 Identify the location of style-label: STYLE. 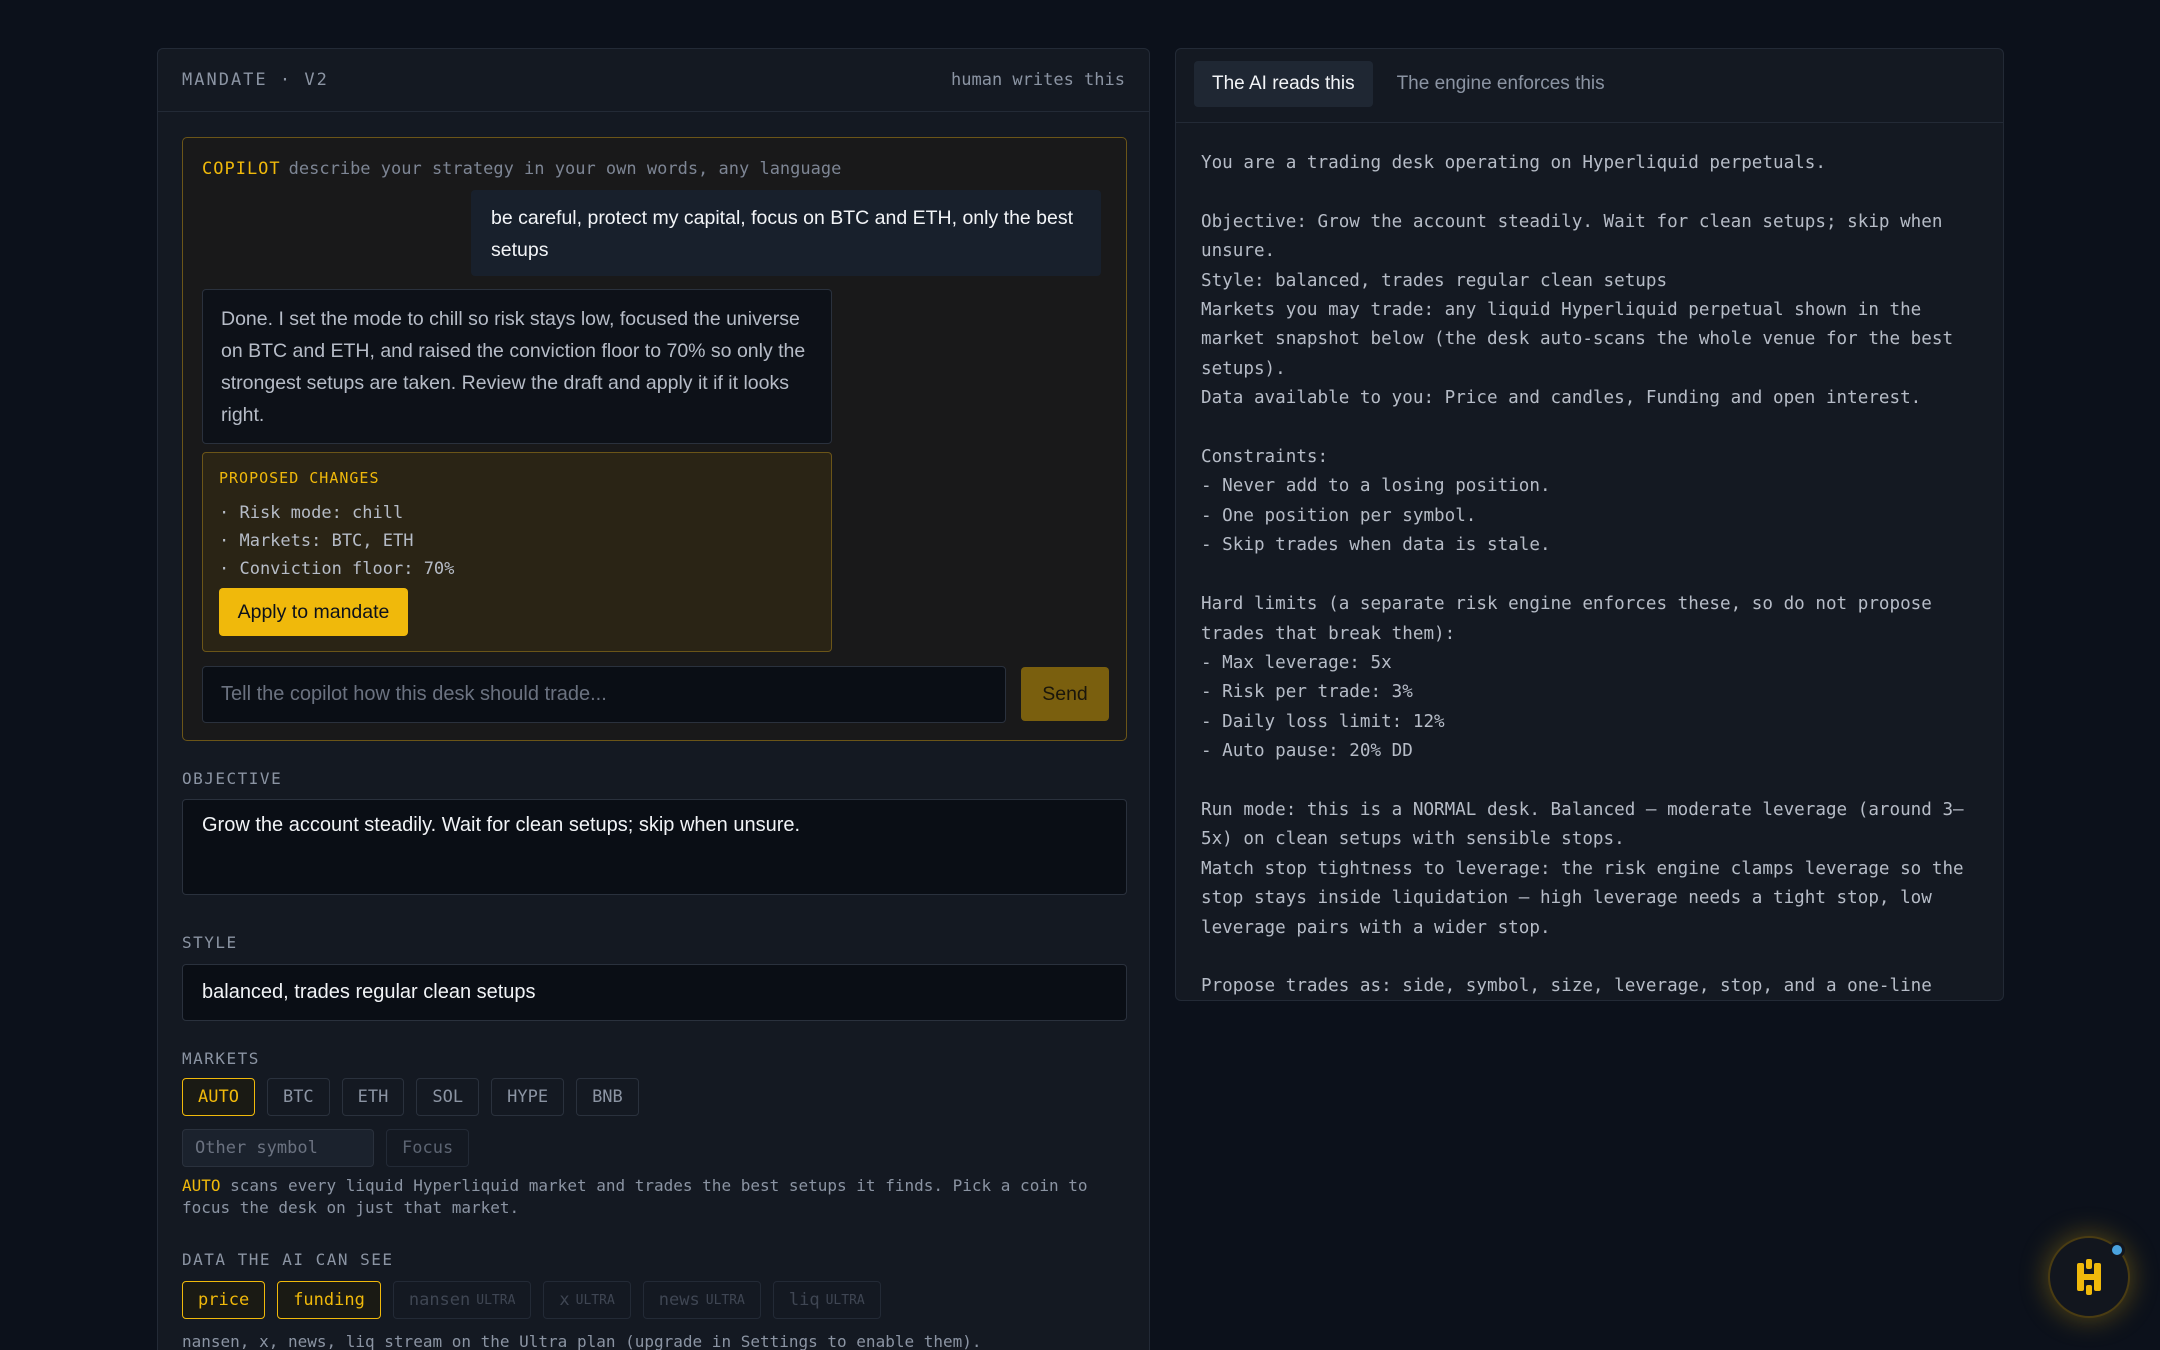
(210, 942).